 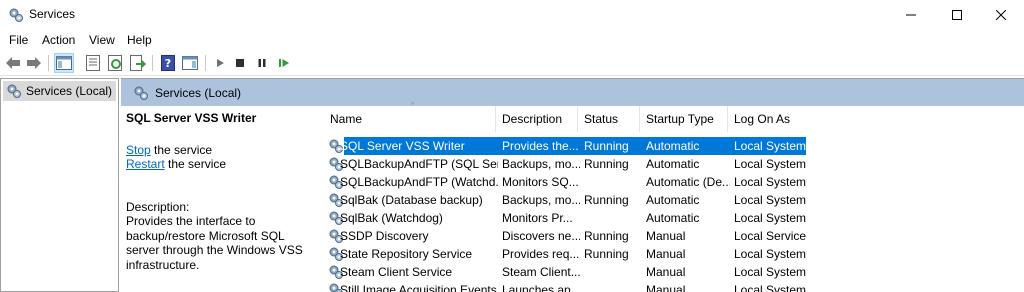 I want to click on toolbar: ?, so click(x=512, y=63).